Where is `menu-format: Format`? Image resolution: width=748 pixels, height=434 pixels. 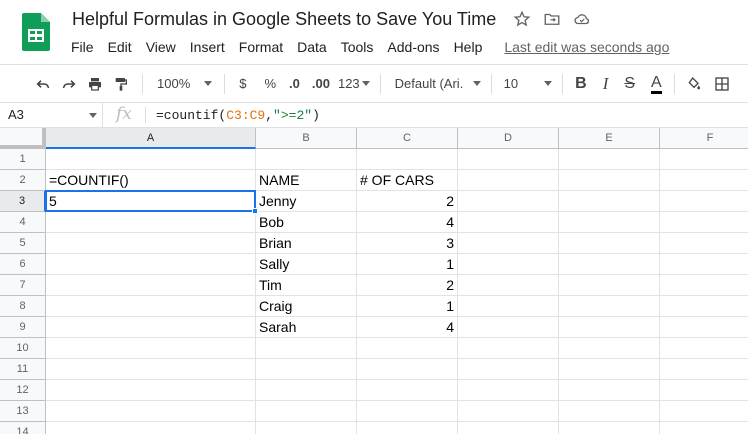
menu-format: Format is located at coordinates (261, 47).